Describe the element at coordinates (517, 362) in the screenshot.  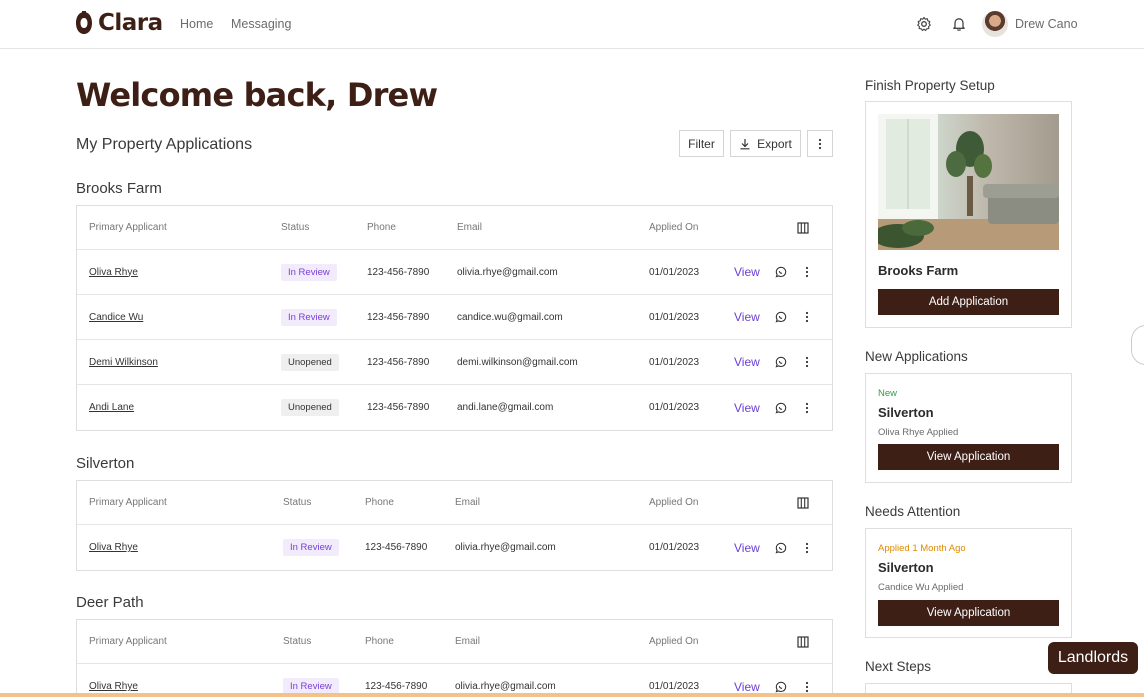
I see `email-cell: demi.wilkinson@gmail.com` at that location.